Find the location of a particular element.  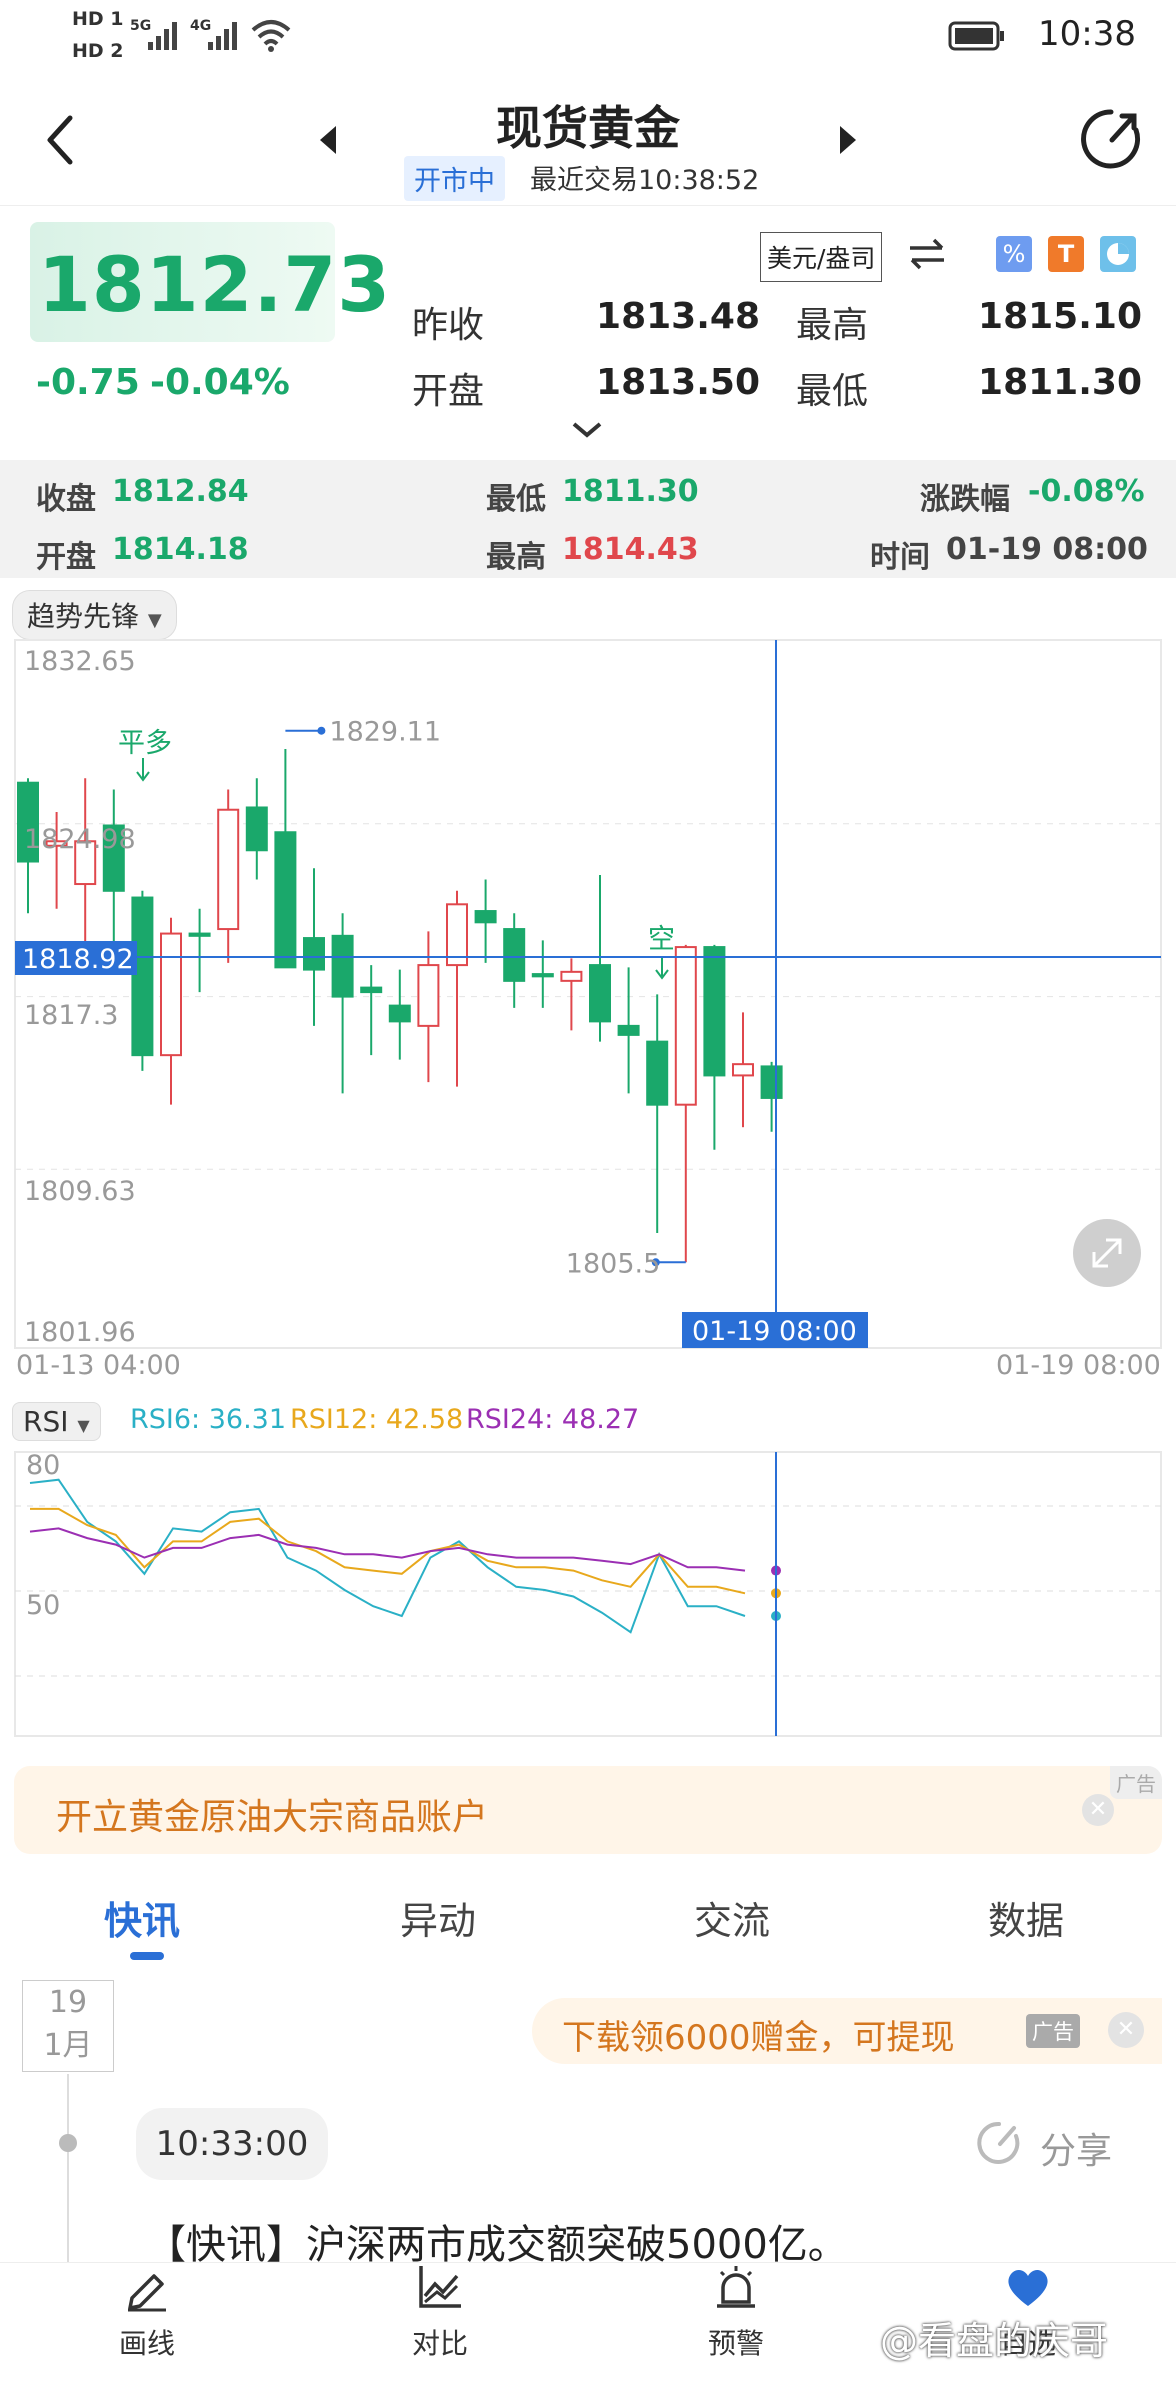

t-tool-icon: T is located at coordinates (1066, 254).